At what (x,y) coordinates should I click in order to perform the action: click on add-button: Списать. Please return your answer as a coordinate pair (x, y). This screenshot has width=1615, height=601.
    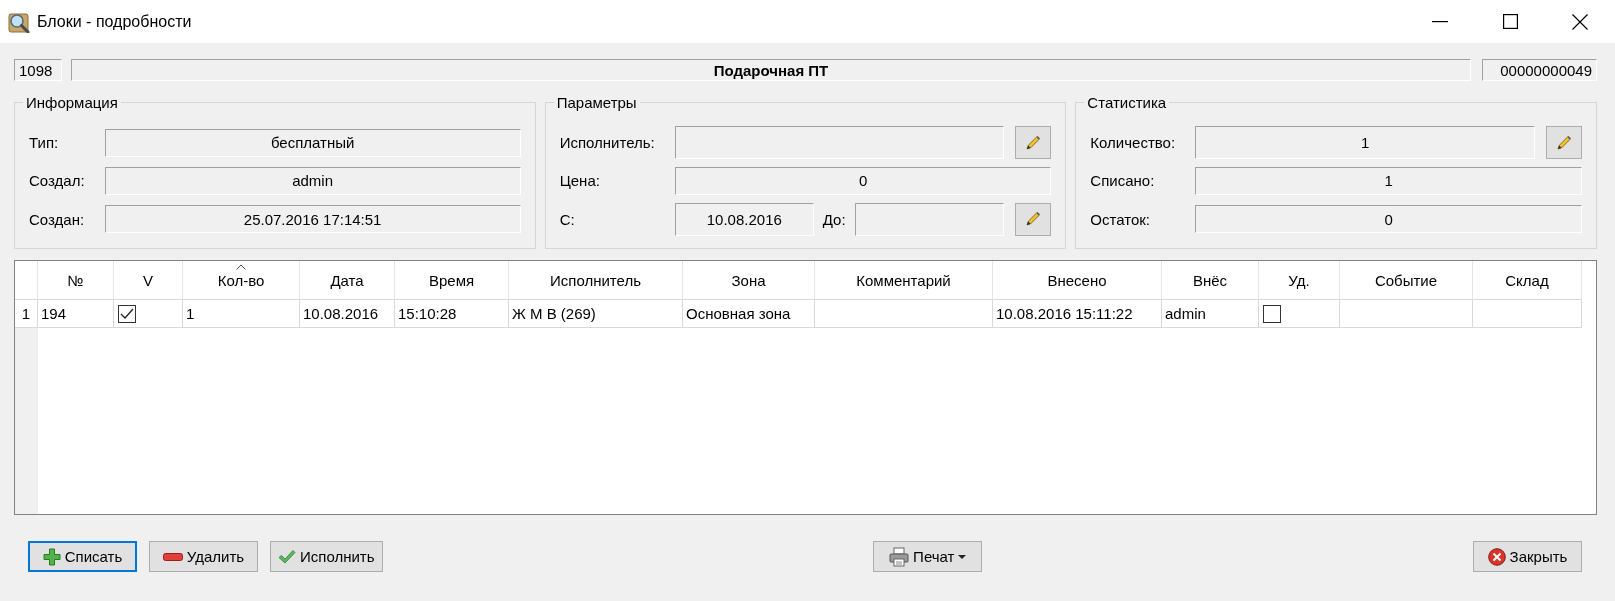
    Looking at the image, I should click on (82, 556).